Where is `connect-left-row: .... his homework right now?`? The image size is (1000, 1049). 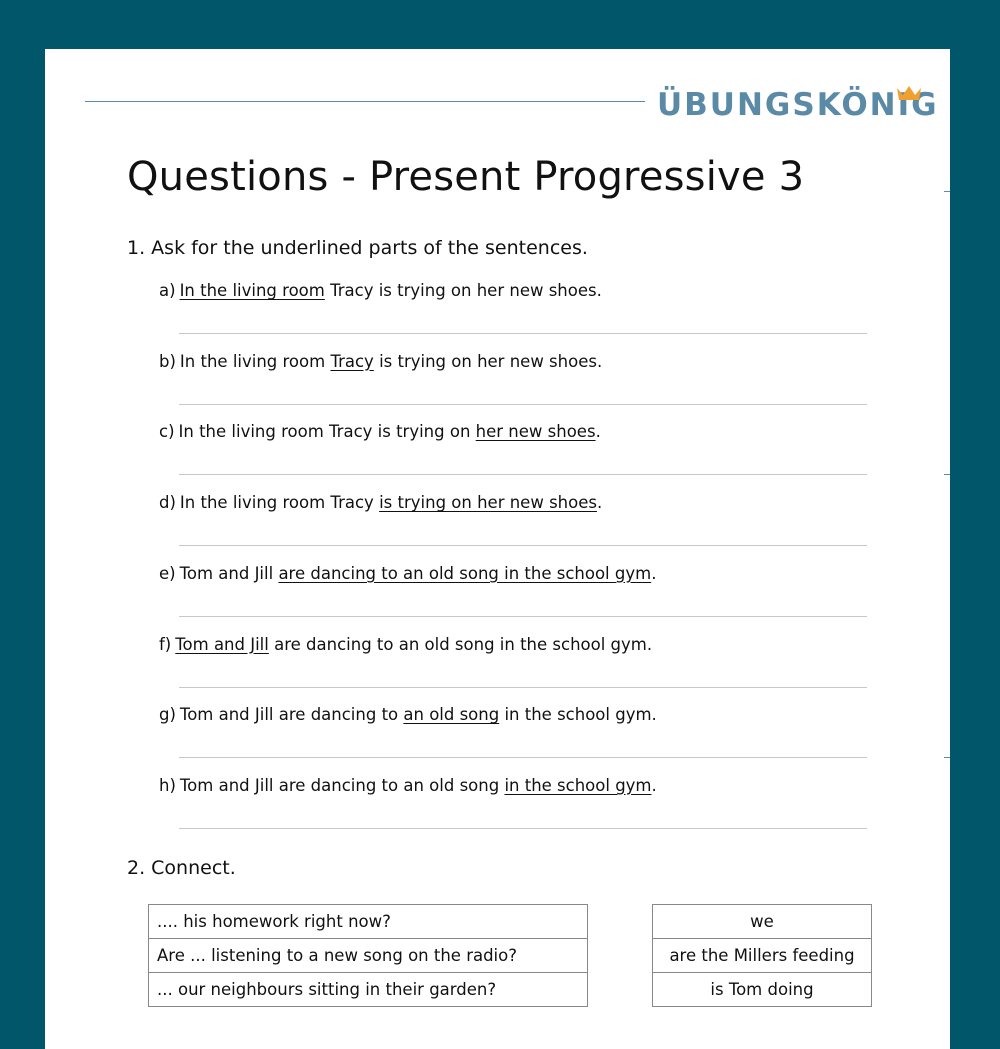
connect-left-row: .... his homework right now? is located at coordinates (368, 921).